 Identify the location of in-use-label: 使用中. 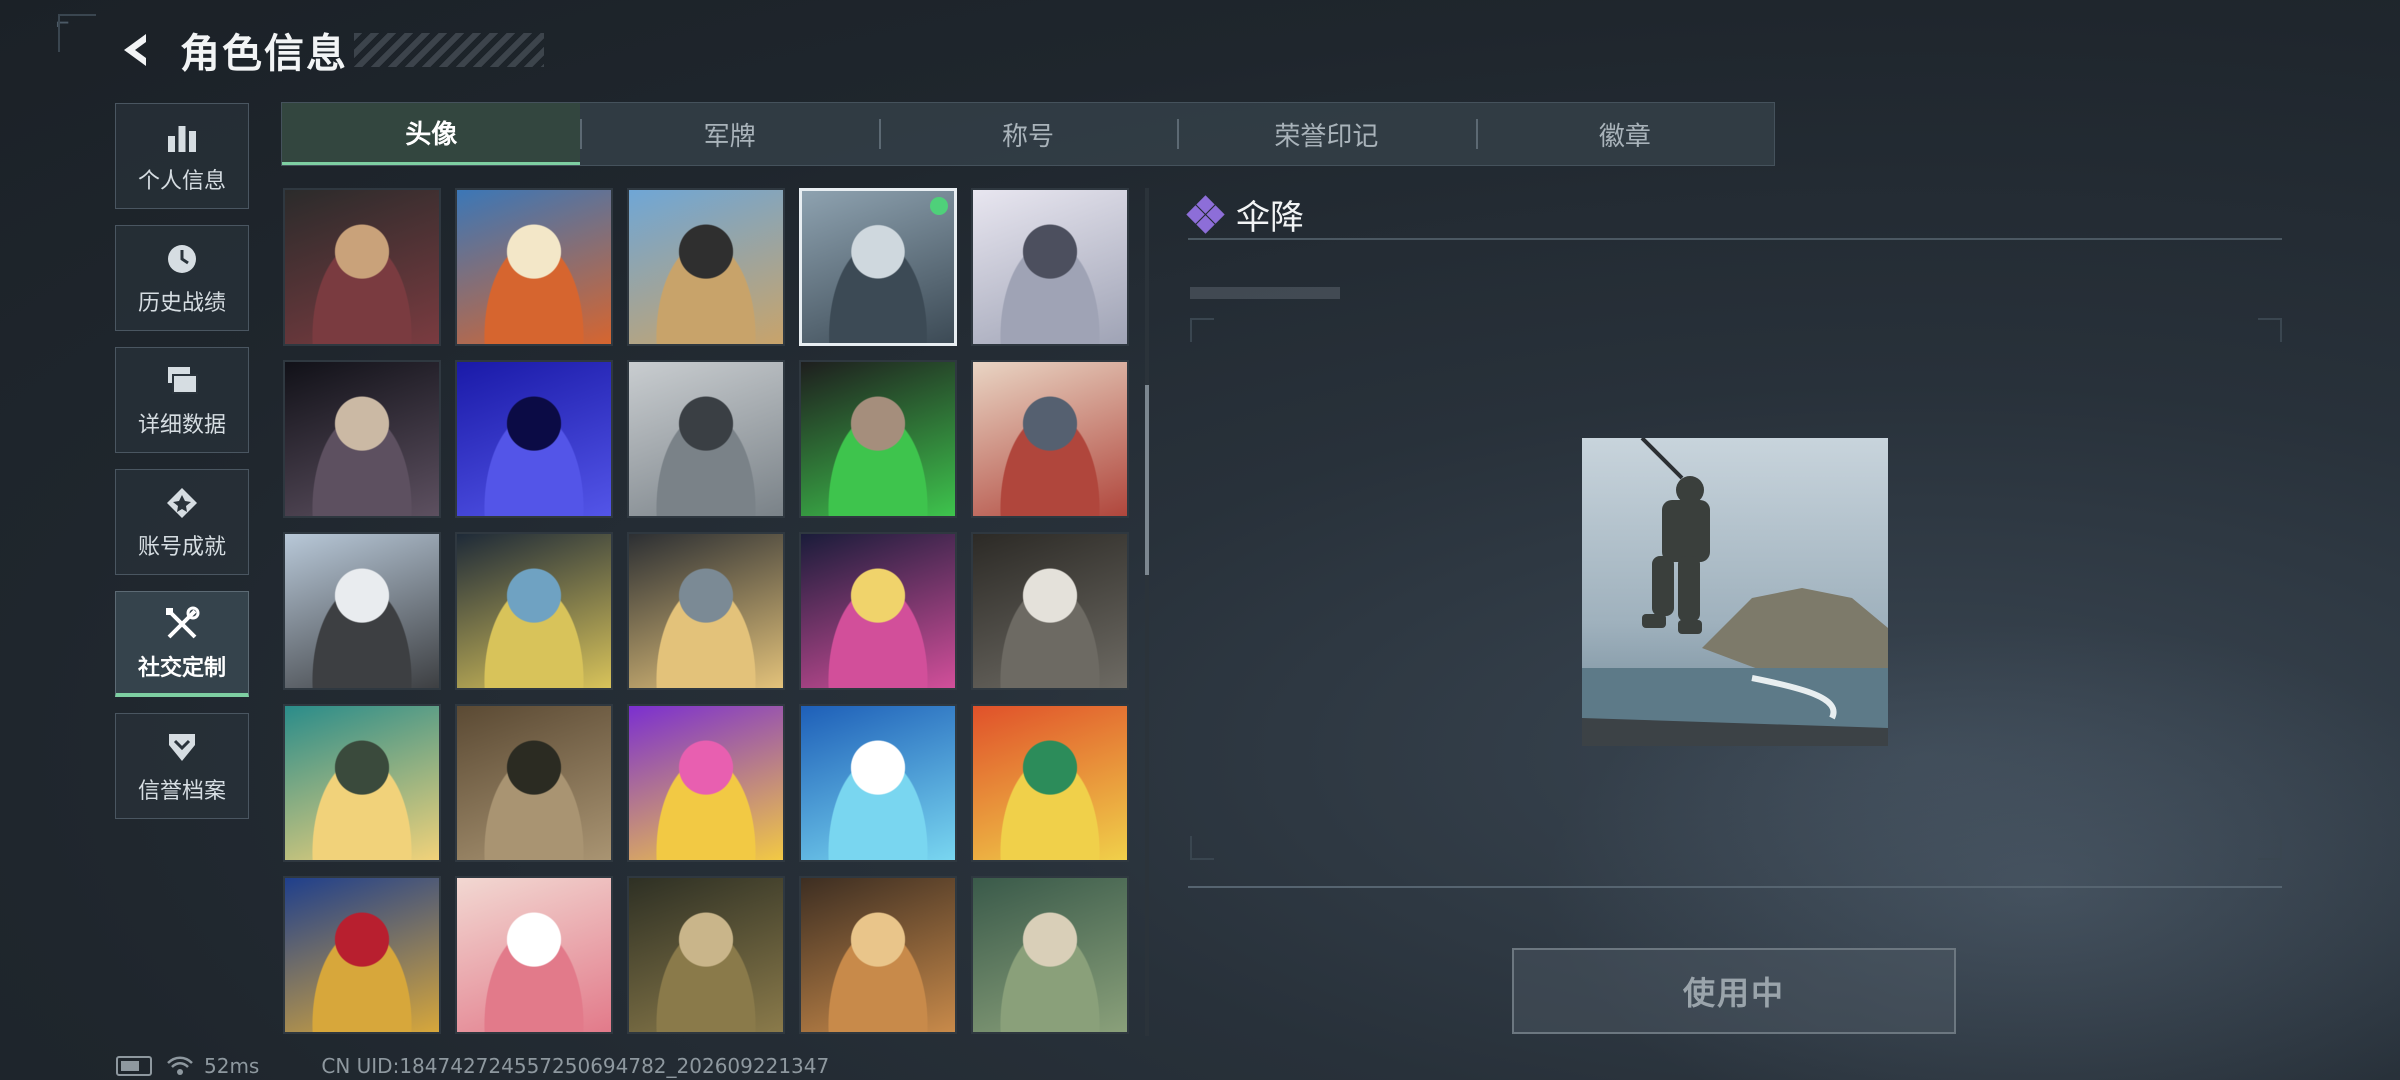
(1733, 993).